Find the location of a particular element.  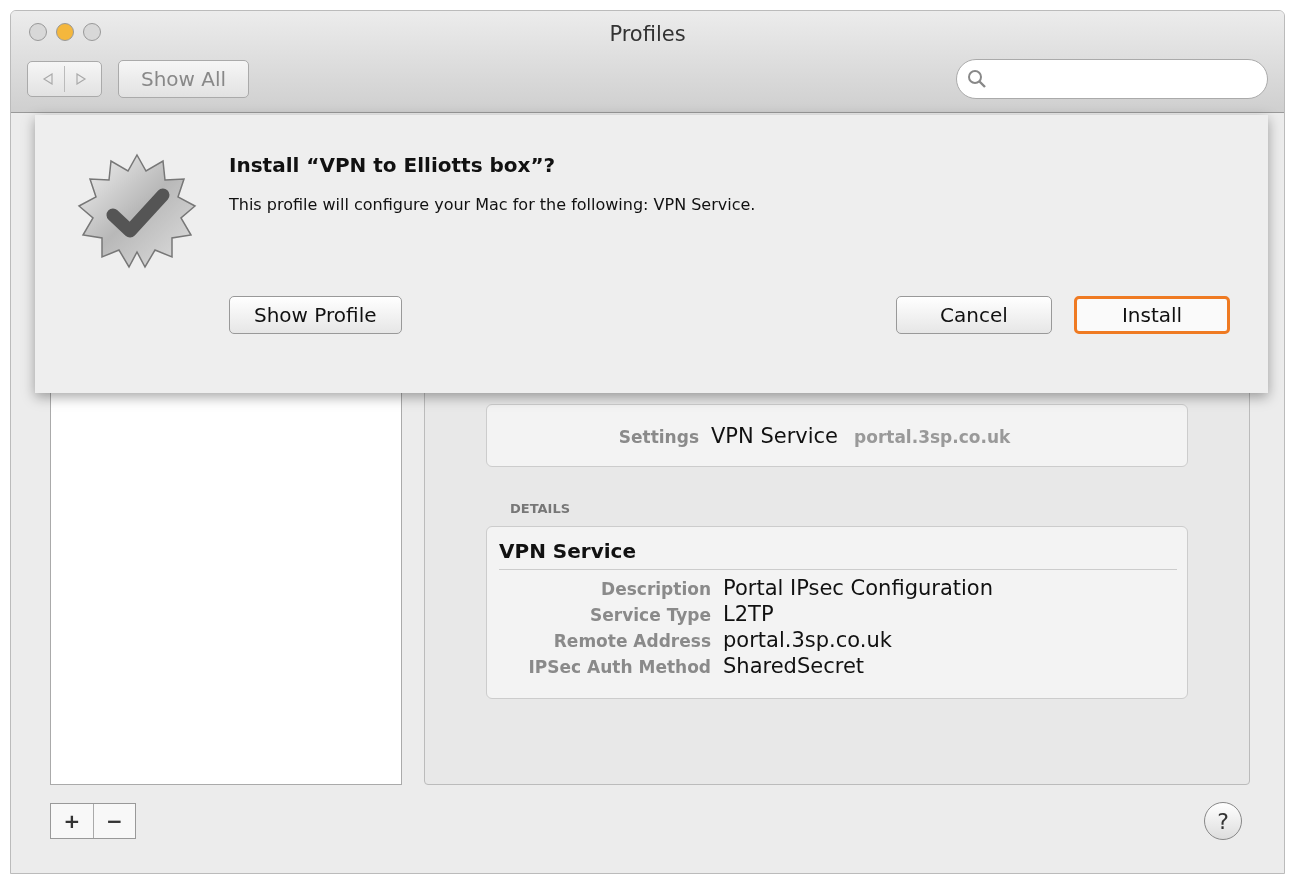

sheet-message: This profile will configure your Mac for the following: VPN Service. is located at coordinates (493, 204).